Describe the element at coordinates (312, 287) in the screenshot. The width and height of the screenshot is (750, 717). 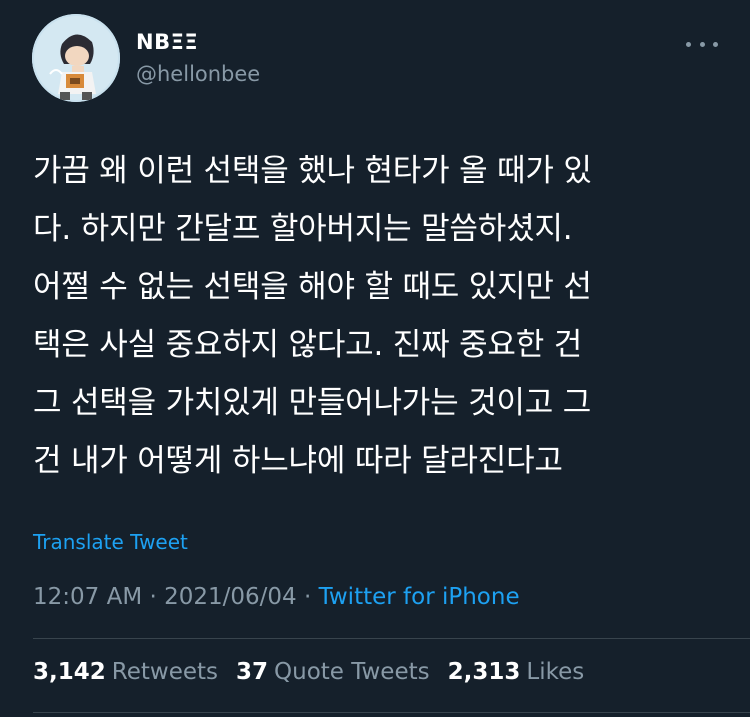
I see `tweet-line: 어쩔 수 없는 선택을 해야 할 때도 있지만 선` at that location.